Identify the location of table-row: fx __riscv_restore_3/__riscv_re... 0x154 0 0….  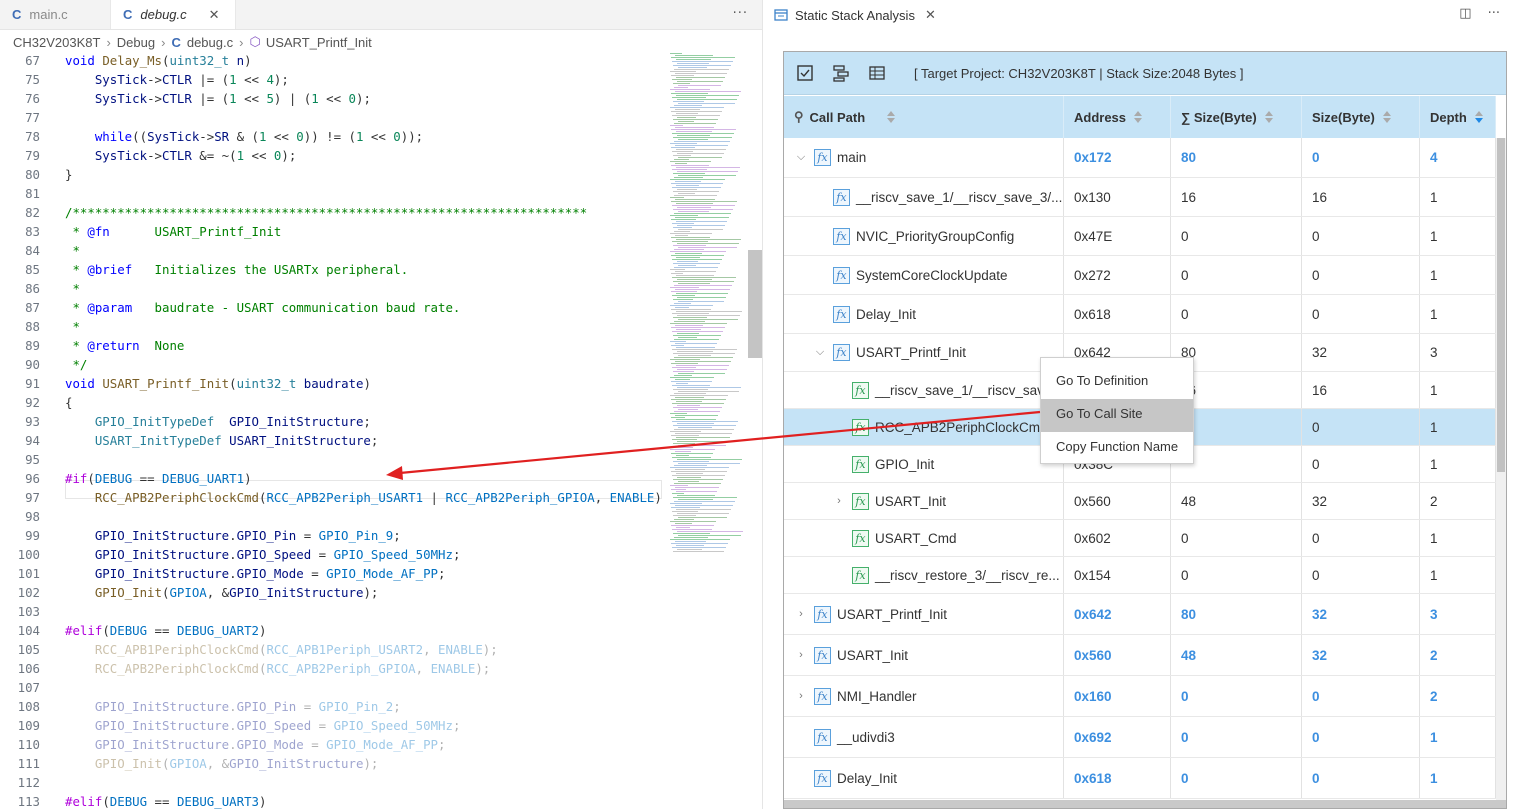
(1140, 575).